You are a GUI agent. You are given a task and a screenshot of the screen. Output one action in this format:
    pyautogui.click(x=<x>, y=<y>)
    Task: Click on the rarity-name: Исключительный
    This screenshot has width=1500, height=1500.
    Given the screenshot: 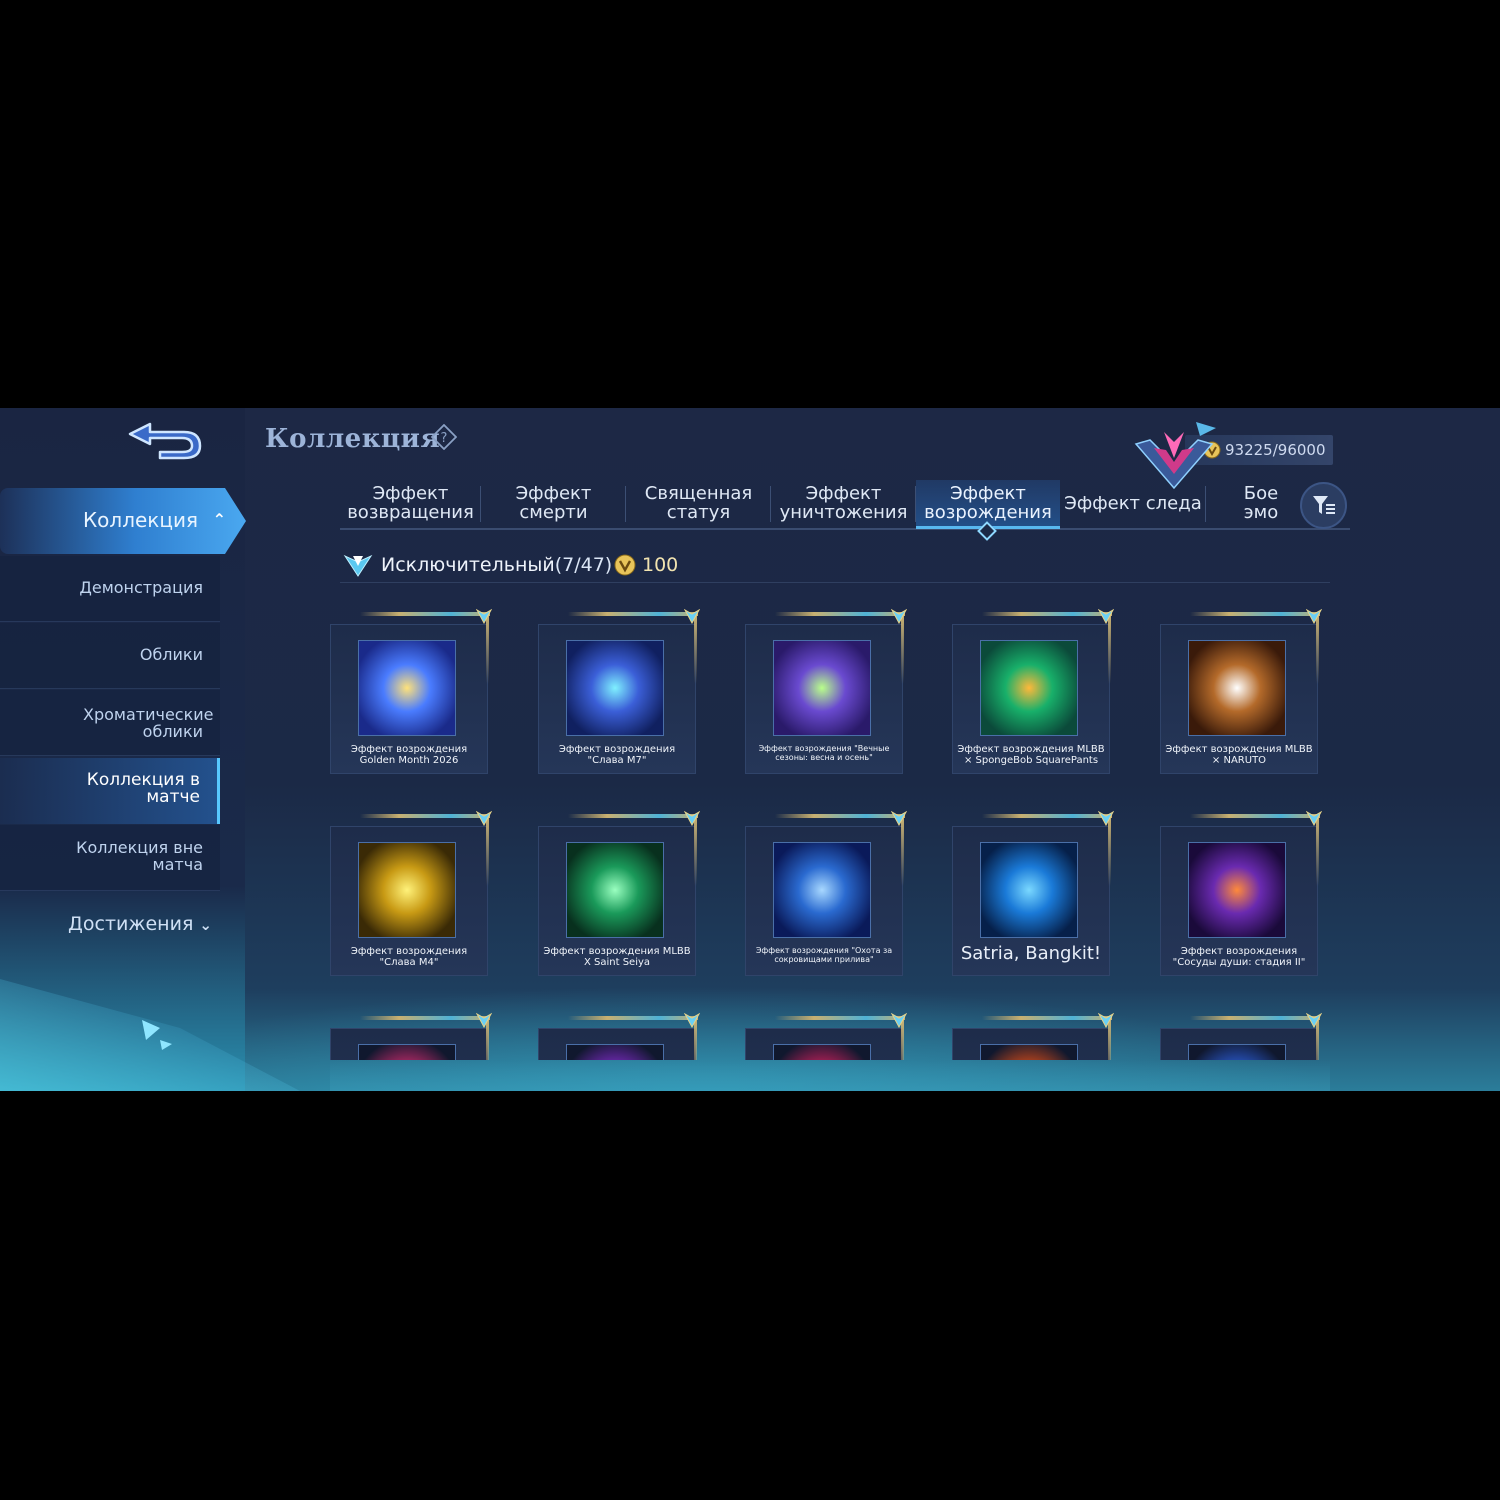 What is the action you would take?
    pyautogui.click(x=468, y=565)
    